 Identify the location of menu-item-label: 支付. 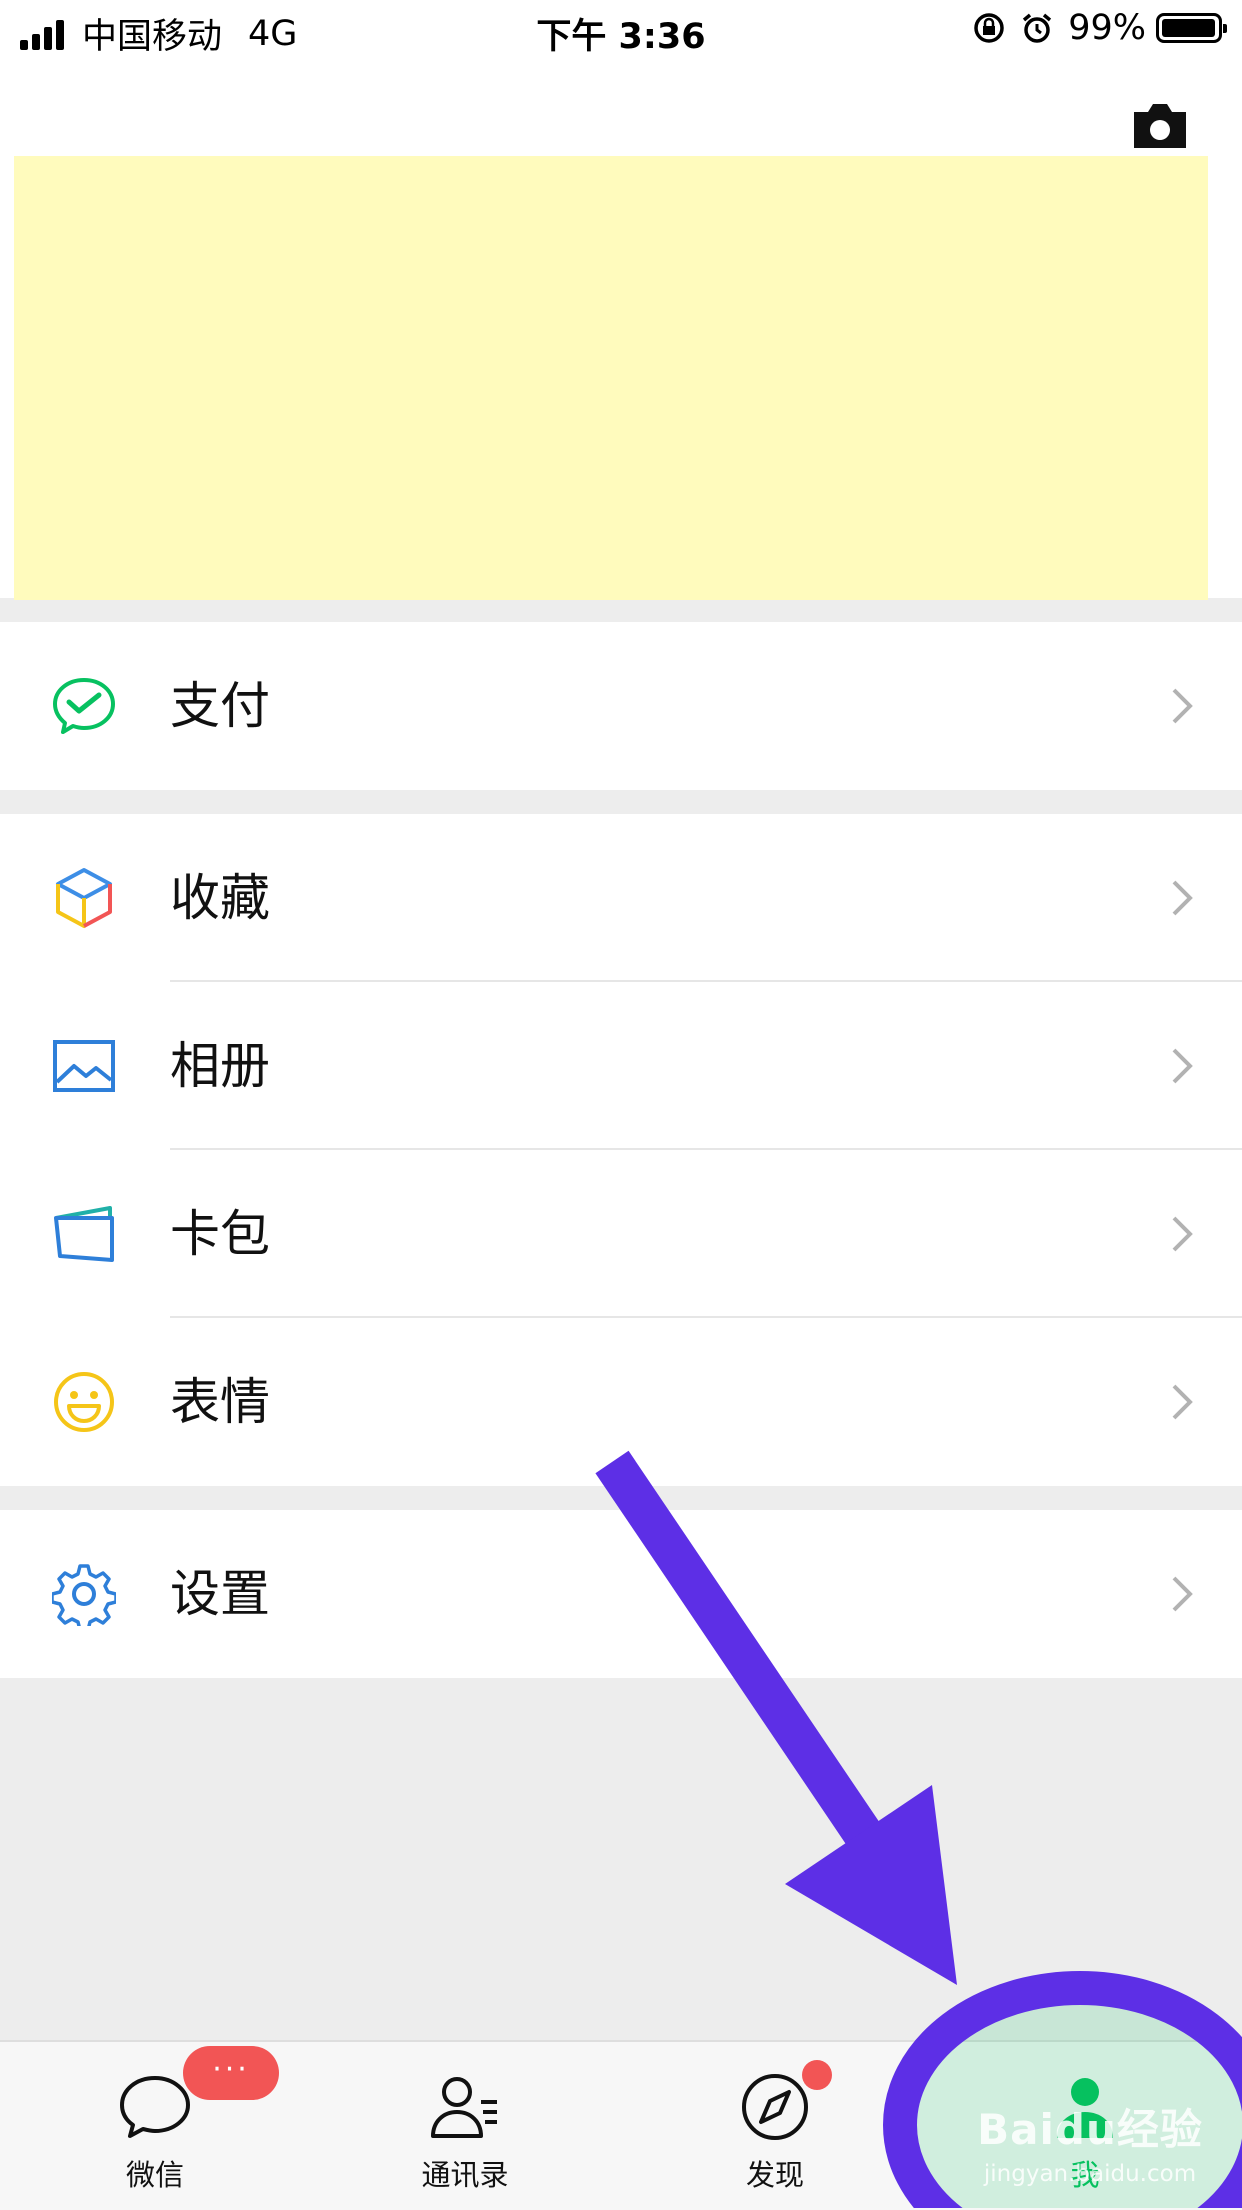
(220, 706).